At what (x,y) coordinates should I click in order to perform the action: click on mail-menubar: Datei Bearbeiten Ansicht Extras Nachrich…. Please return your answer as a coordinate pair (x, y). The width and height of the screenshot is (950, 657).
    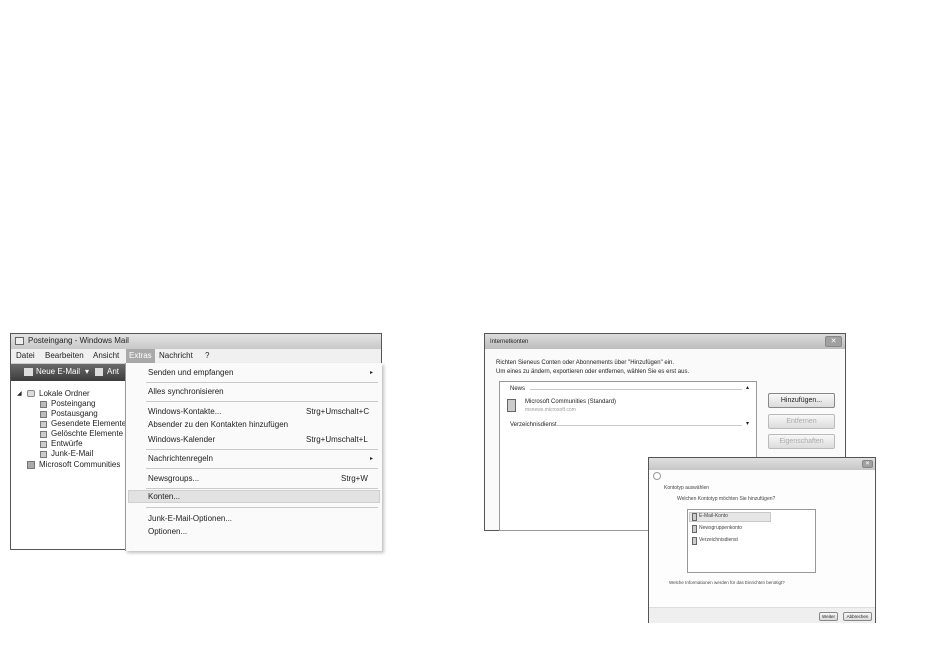
    Looking at the image, I should click on (196, 356).